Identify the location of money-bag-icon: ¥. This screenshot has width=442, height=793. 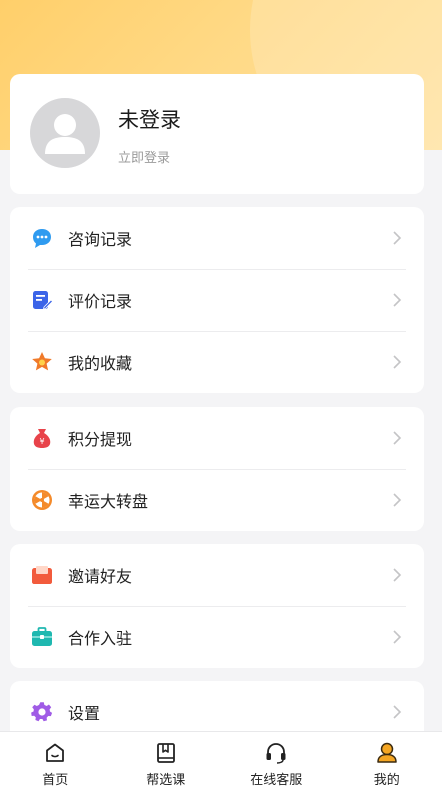
(42, 438).